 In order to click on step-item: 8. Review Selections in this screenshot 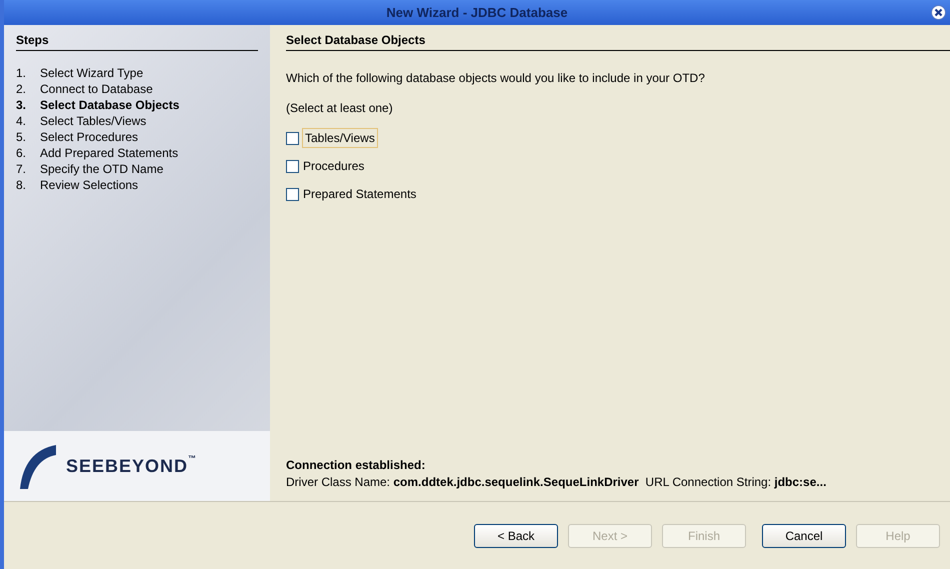, I will do `click(78, 185)`.